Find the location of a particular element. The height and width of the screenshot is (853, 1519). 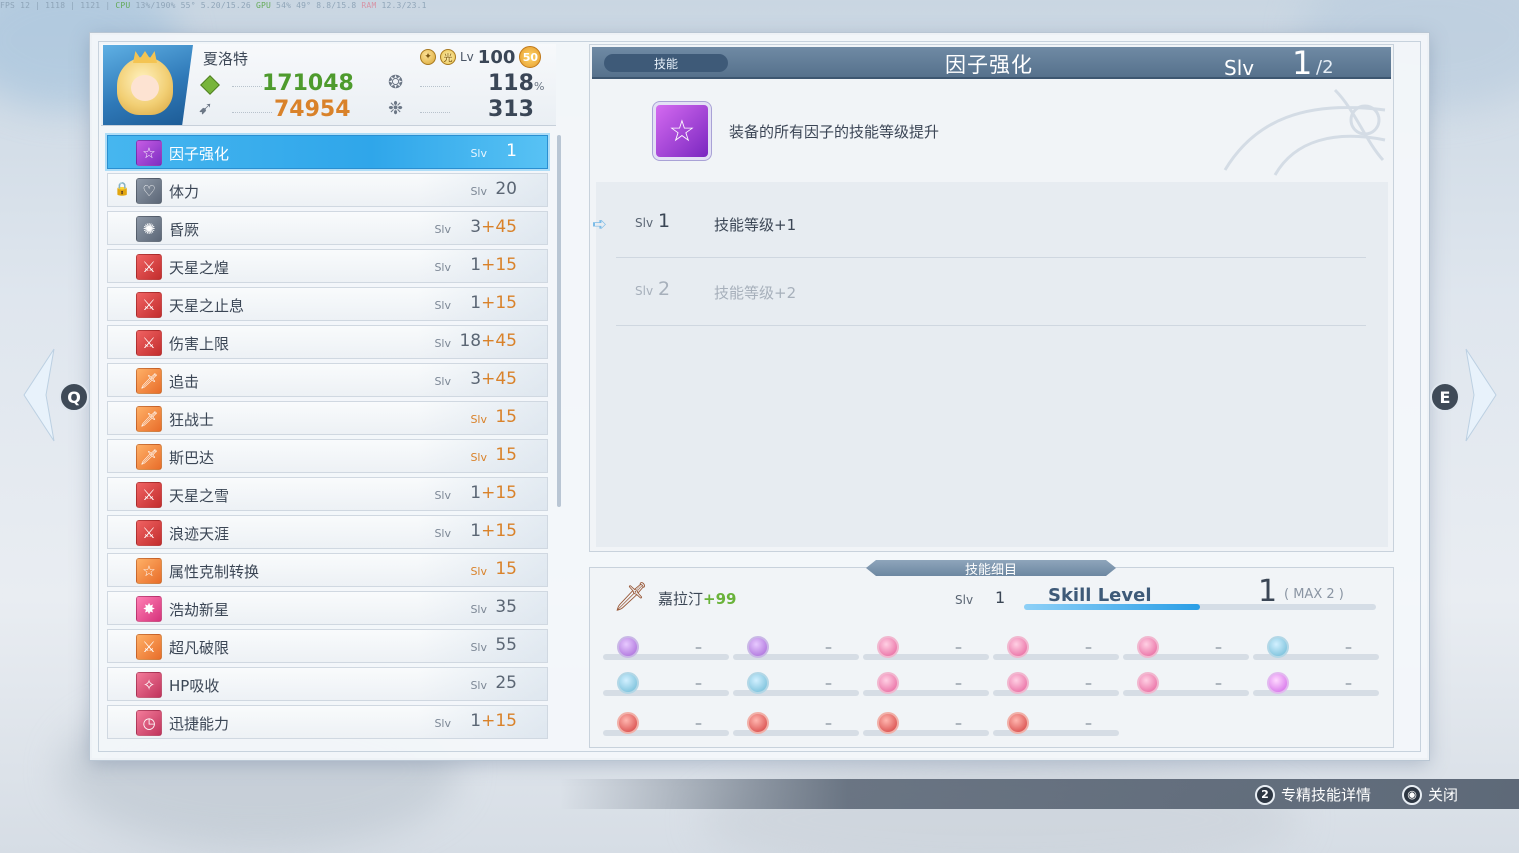

dizzy-icon: ✺ is located at coordinates (149, 229).